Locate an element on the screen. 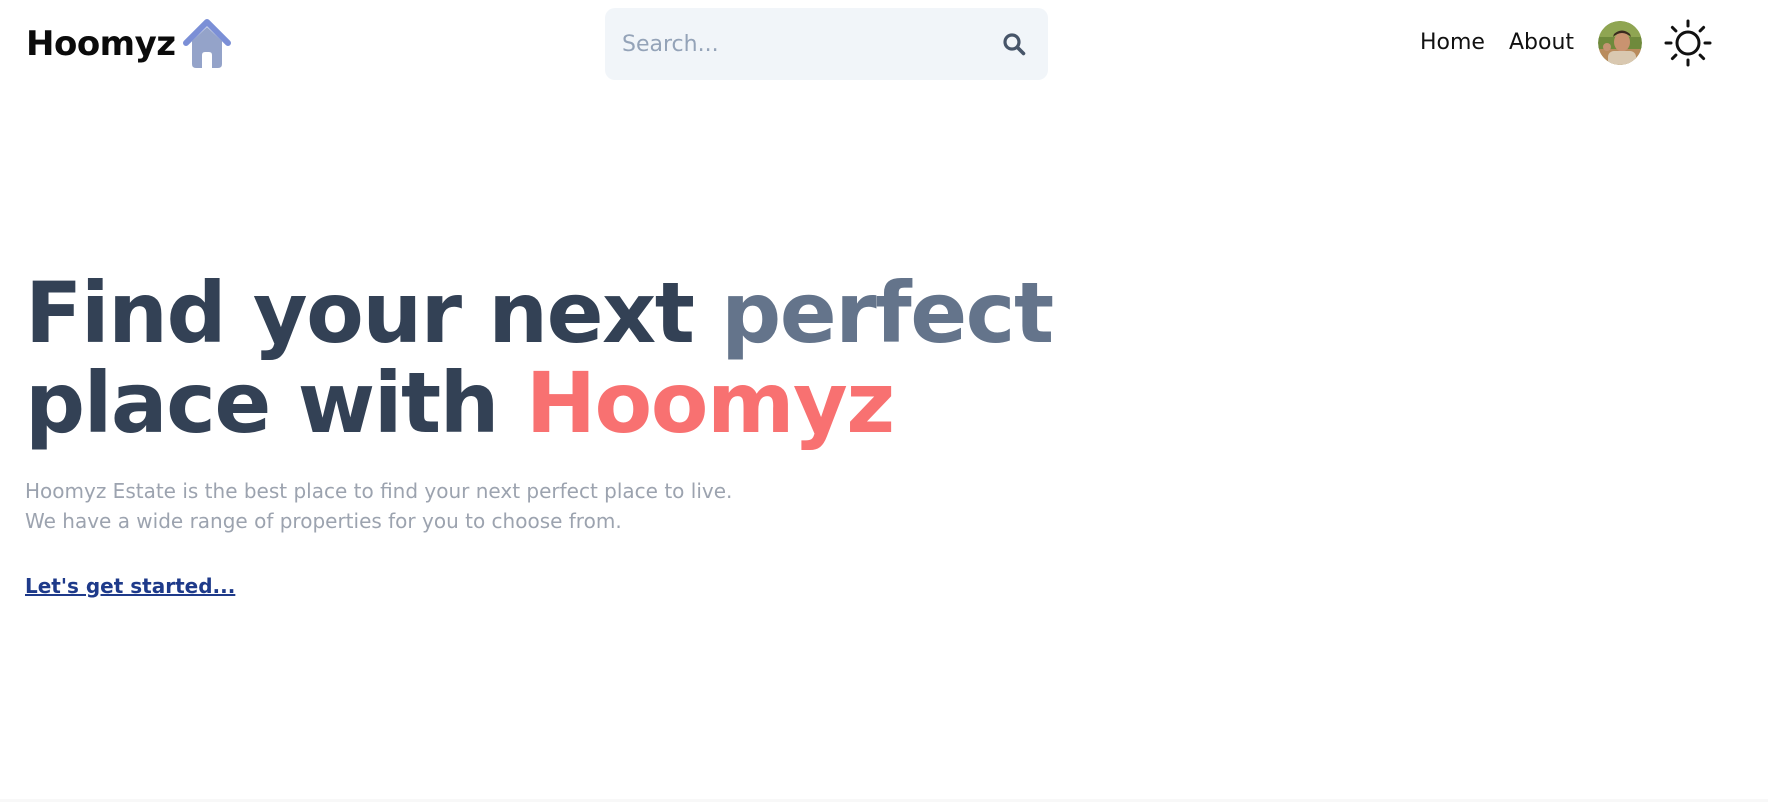 The image size is (1768, 802). hero-title-part2: place with is located at coordinates (275, 403).